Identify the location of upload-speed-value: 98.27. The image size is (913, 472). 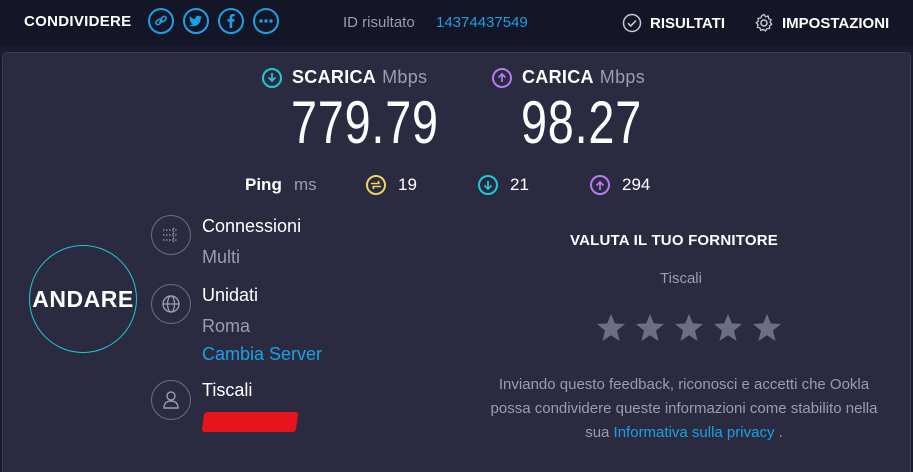
(582, 122).